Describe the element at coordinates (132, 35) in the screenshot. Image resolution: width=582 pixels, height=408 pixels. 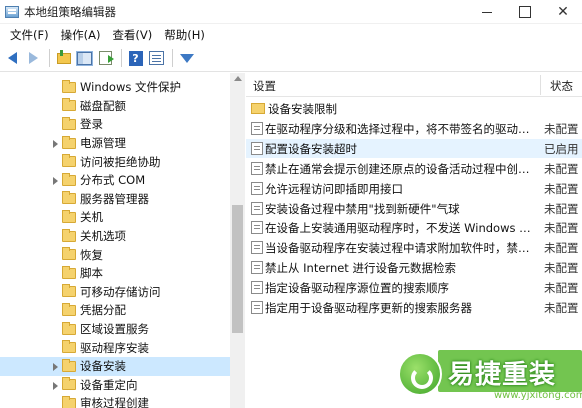
I see `menu-view: 查看(V)` at that location.